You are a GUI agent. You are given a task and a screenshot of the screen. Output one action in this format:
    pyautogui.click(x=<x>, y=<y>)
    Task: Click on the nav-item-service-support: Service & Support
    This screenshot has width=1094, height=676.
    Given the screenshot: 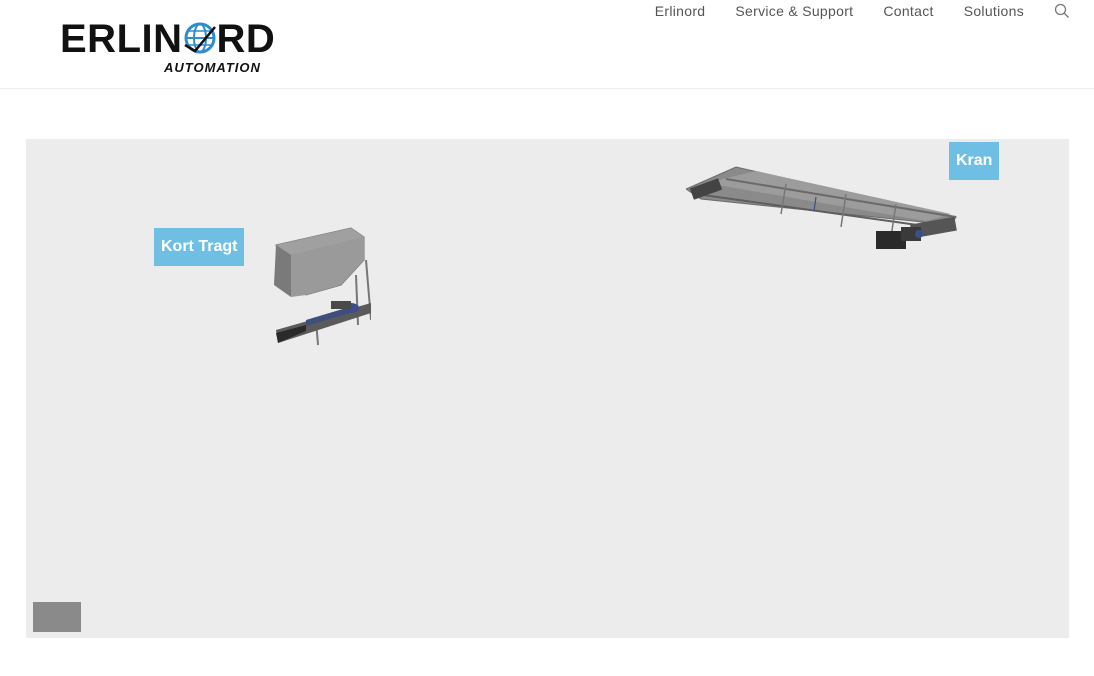 What is the action you would take?
    pyautogui.click(x=794, y=11)
    